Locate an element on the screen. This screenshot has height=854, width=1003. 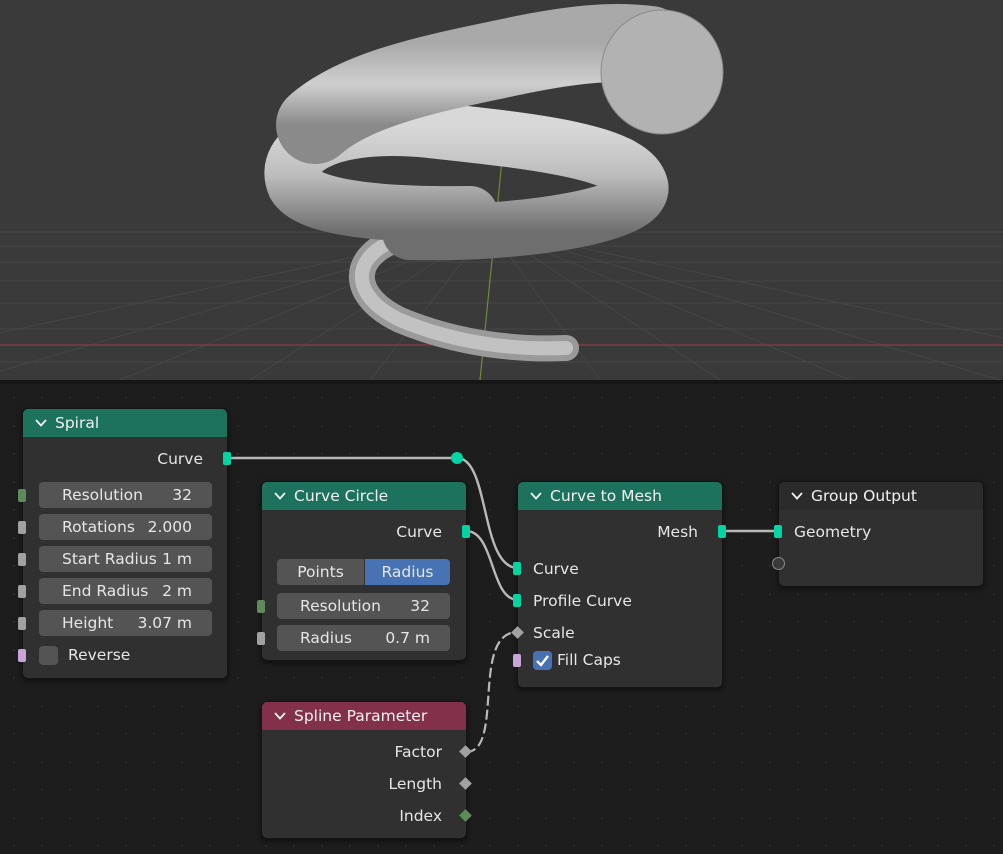
fill-caps-label: Fill Caps is located at coordinates (589, 660).